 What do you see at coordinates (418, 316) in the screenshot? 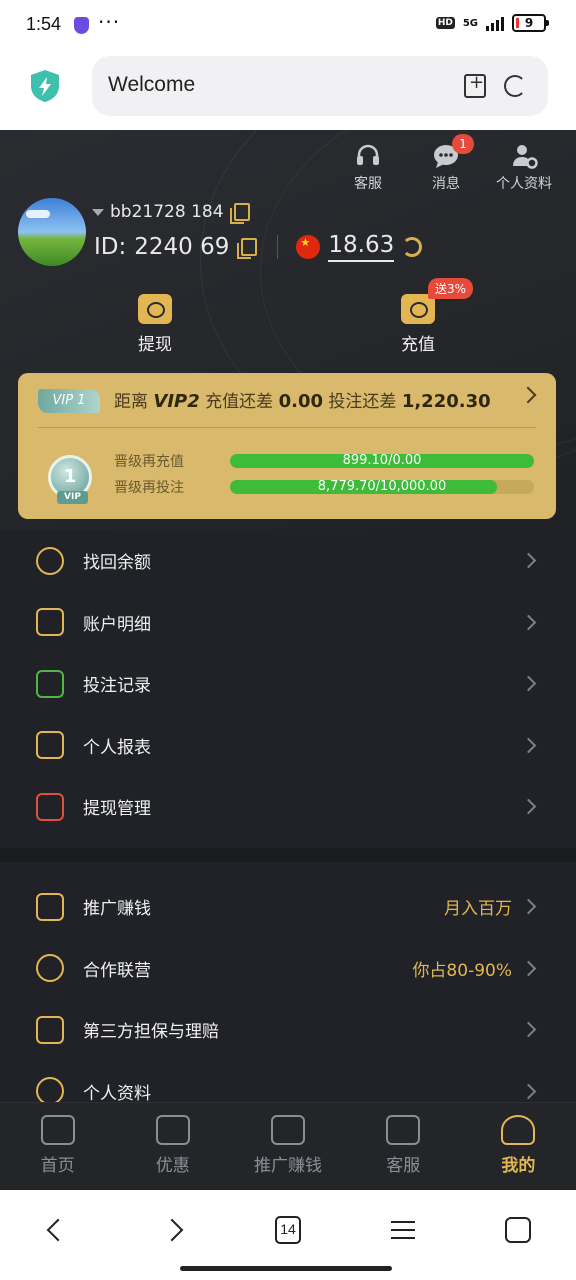
I see `deposit-button: 送3% 充值` at bounding box center [418, 316].